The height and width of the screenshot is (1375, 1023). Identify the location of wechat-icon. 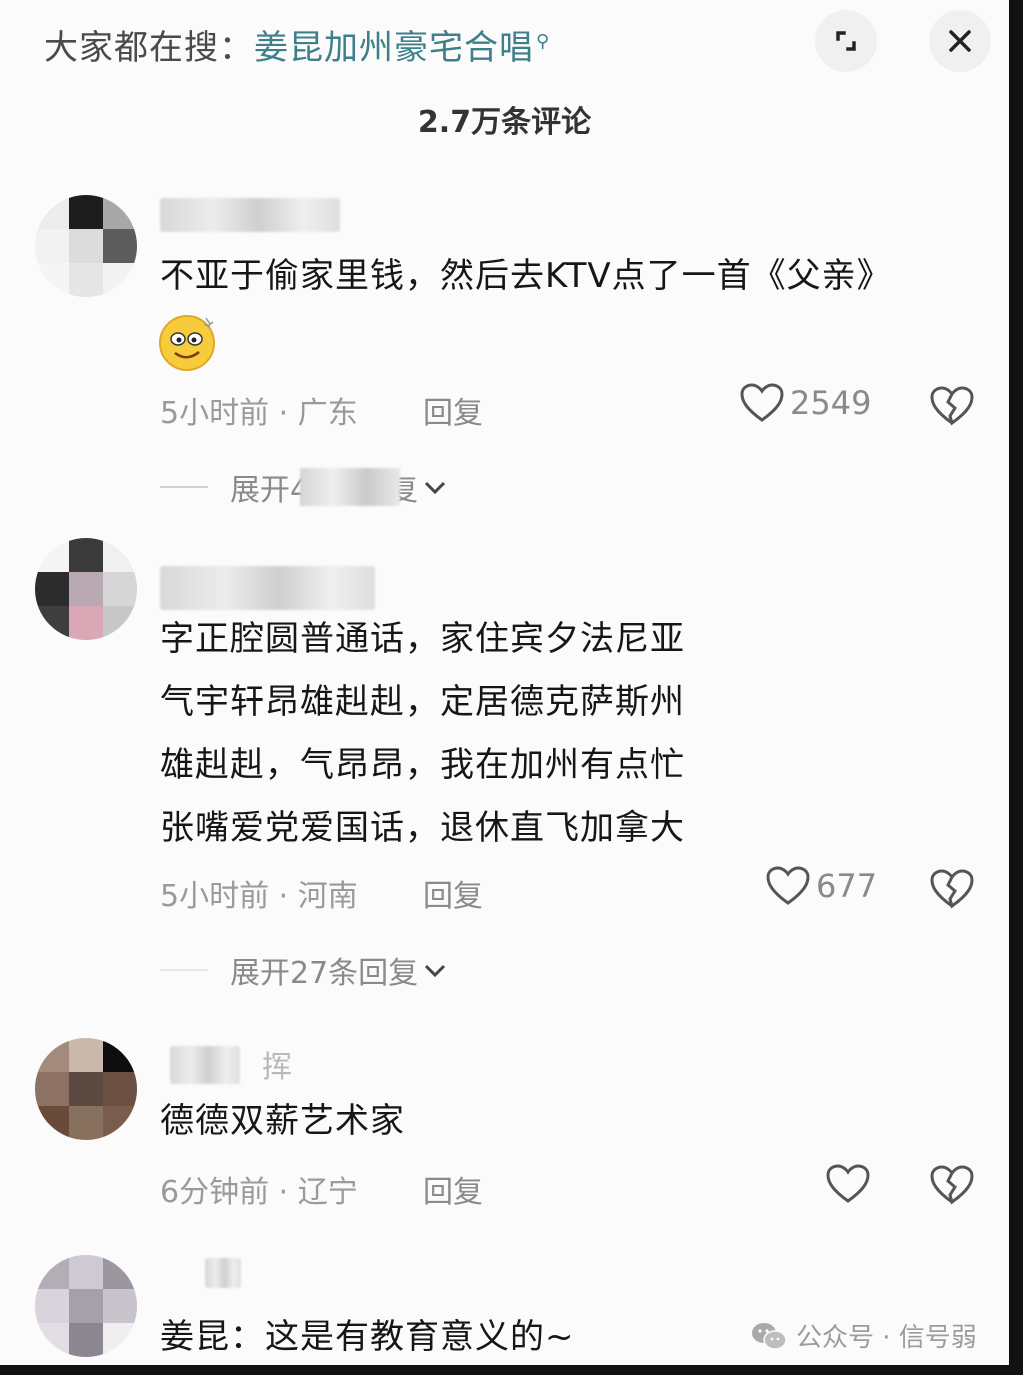
(769, 1336).